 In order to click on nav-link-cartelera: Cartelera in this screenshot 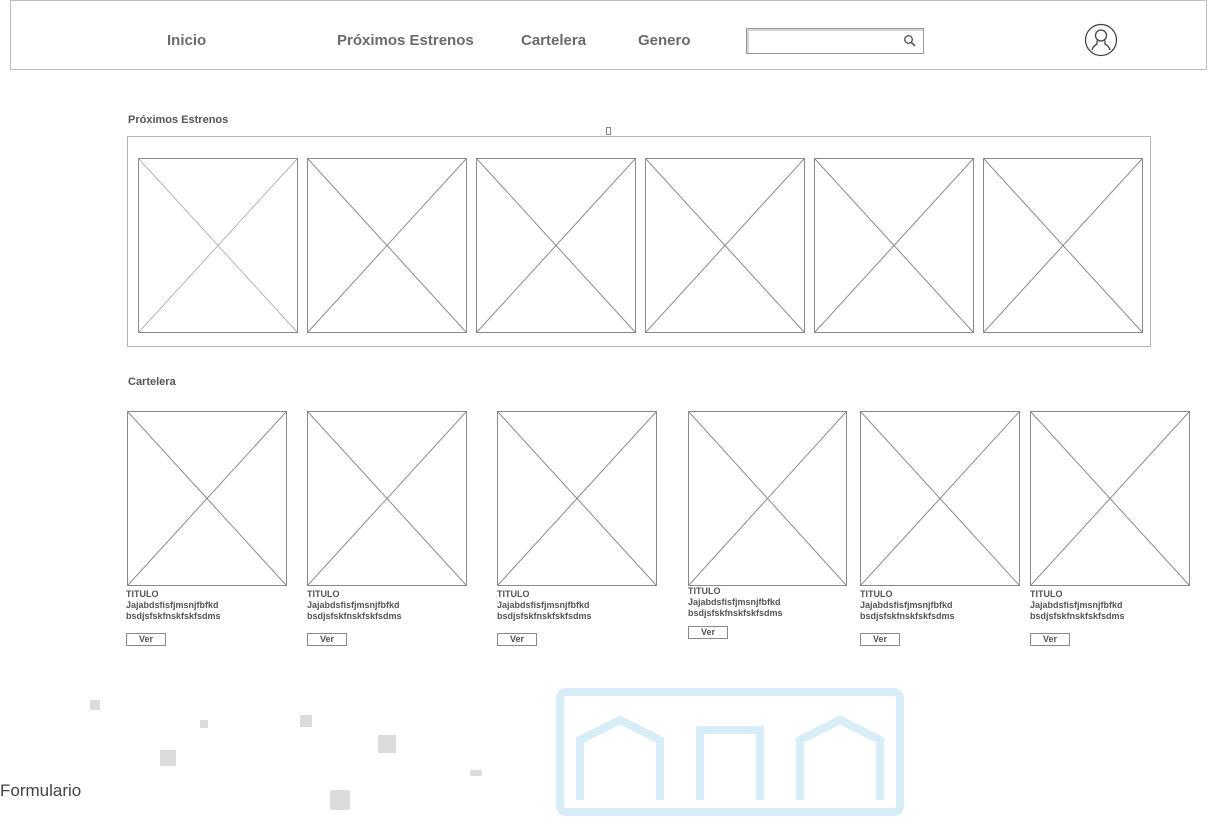, I will do `click(553, 40)`.